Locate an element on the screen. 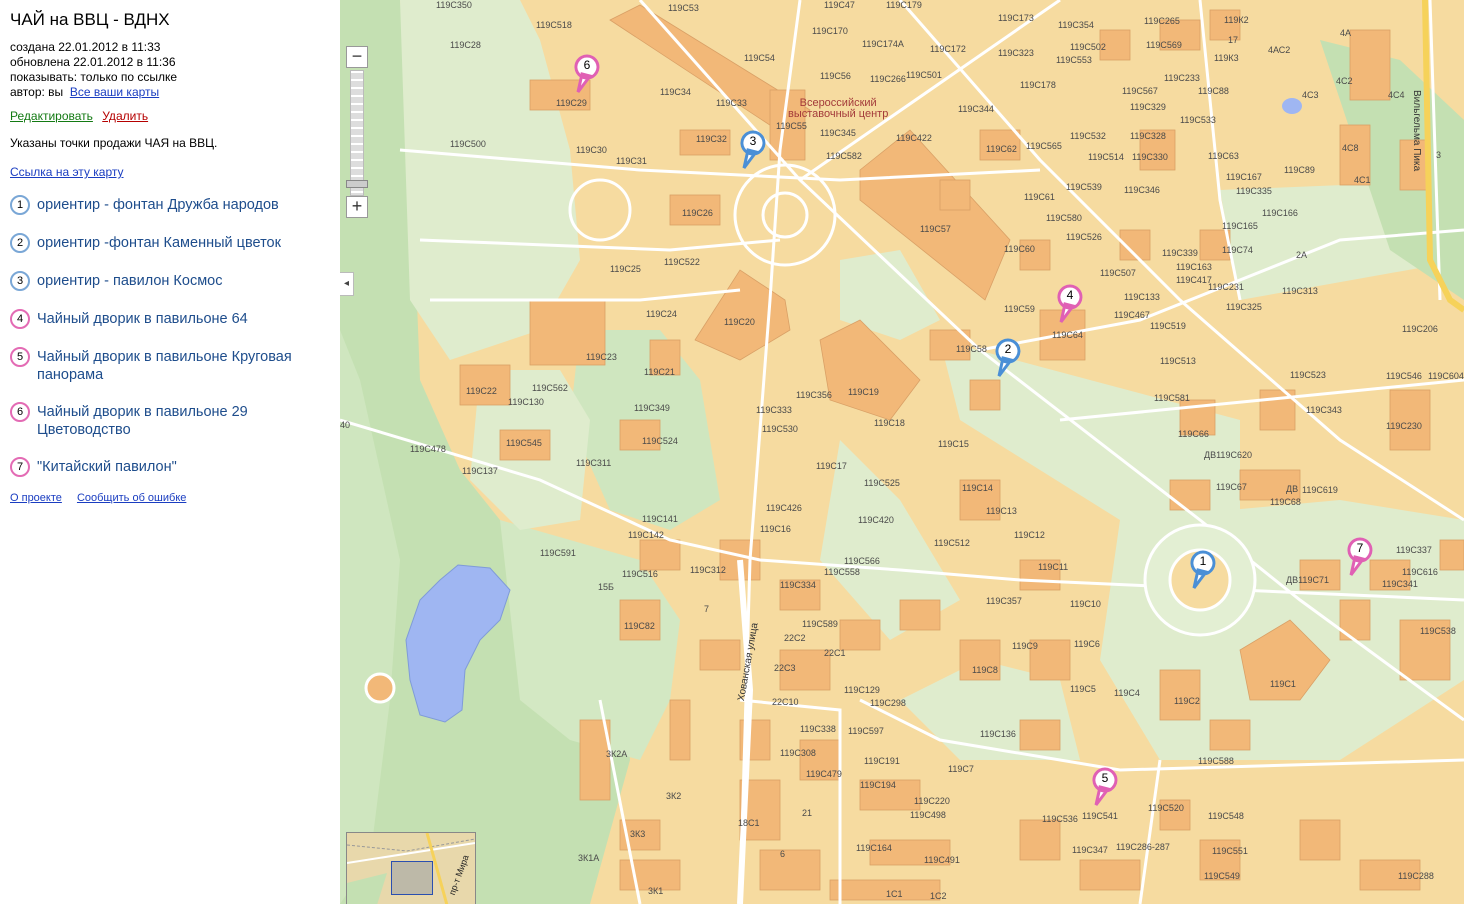 The height and width of the screenshot is (904, 1464). map-label: 119С31 is located at coordinates (631, 161).